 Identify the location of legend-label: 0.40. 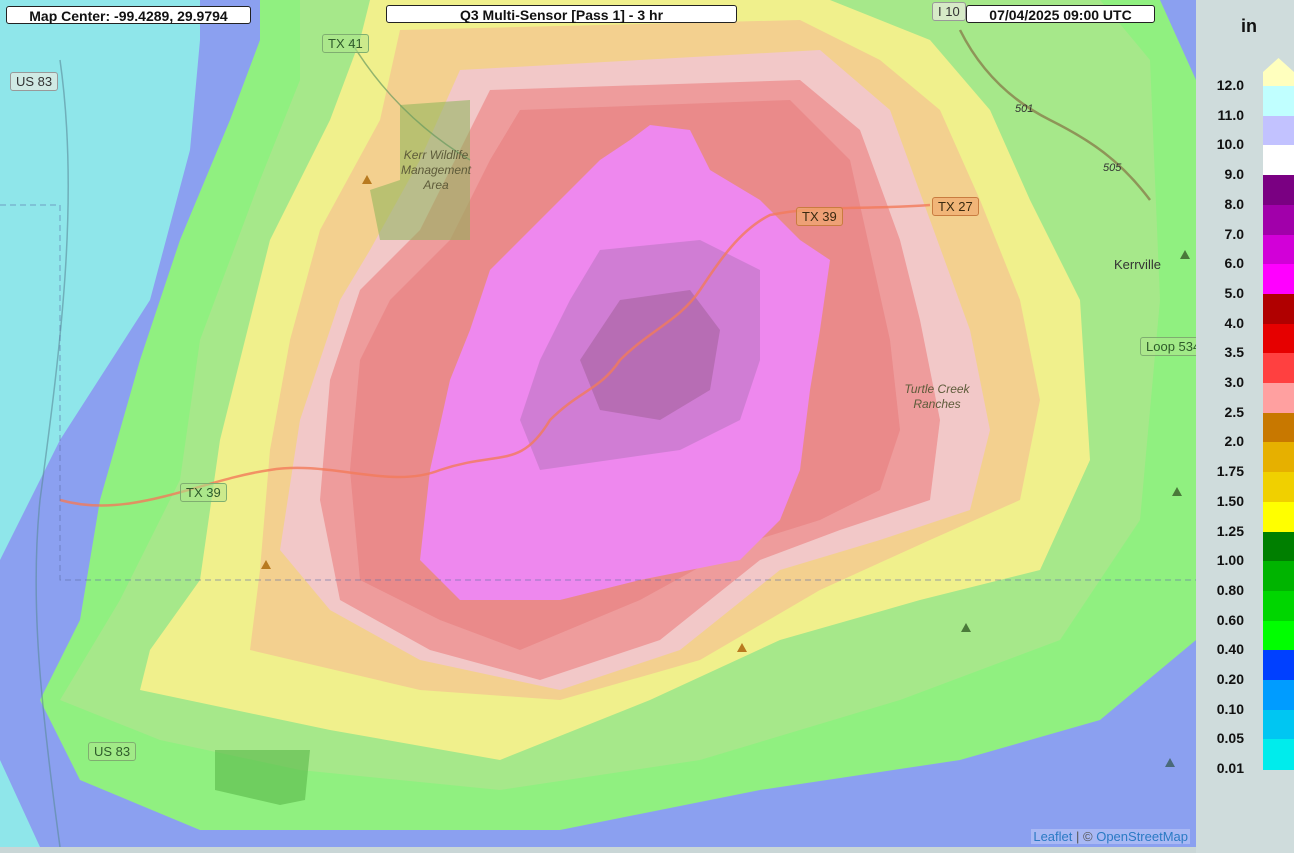
(1230, 649).